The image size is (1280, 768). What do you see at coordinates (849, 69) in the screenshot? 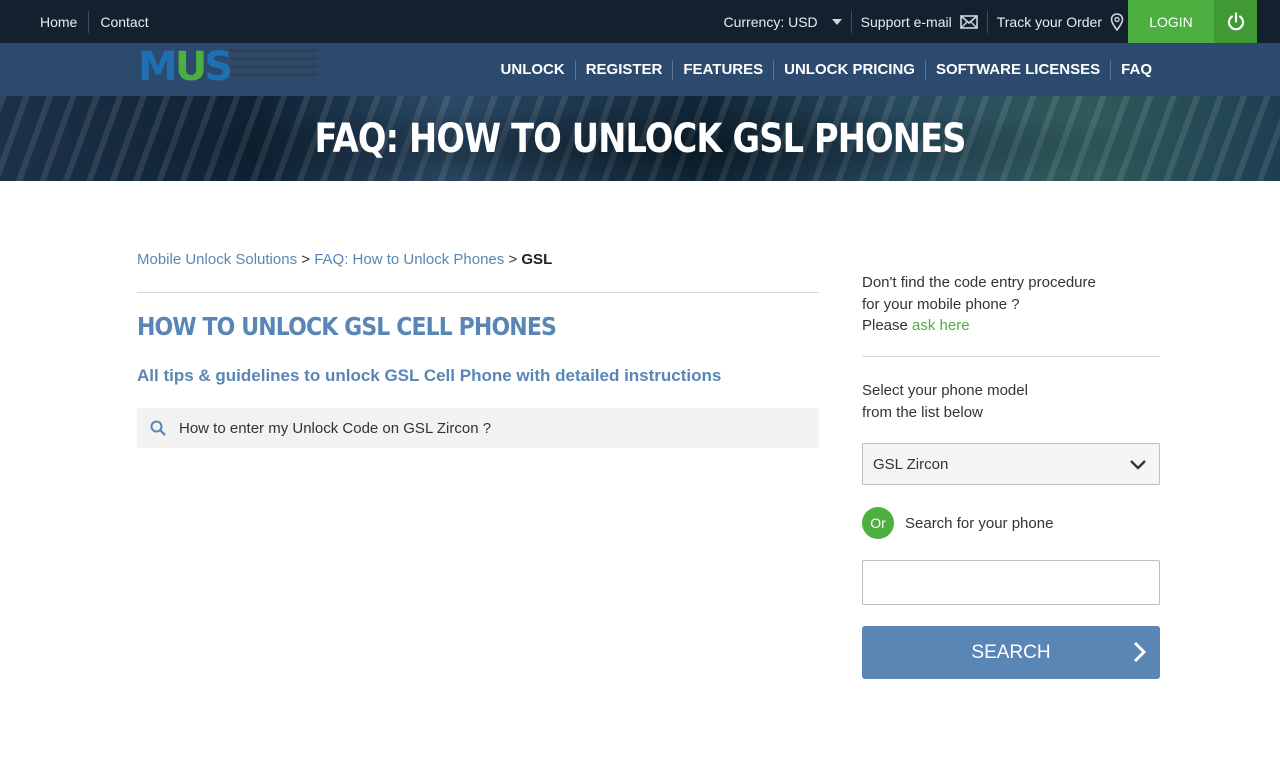
I see `nav-unlock-pricing: UNLOCK PRICING` at bounding box center [849, 69].